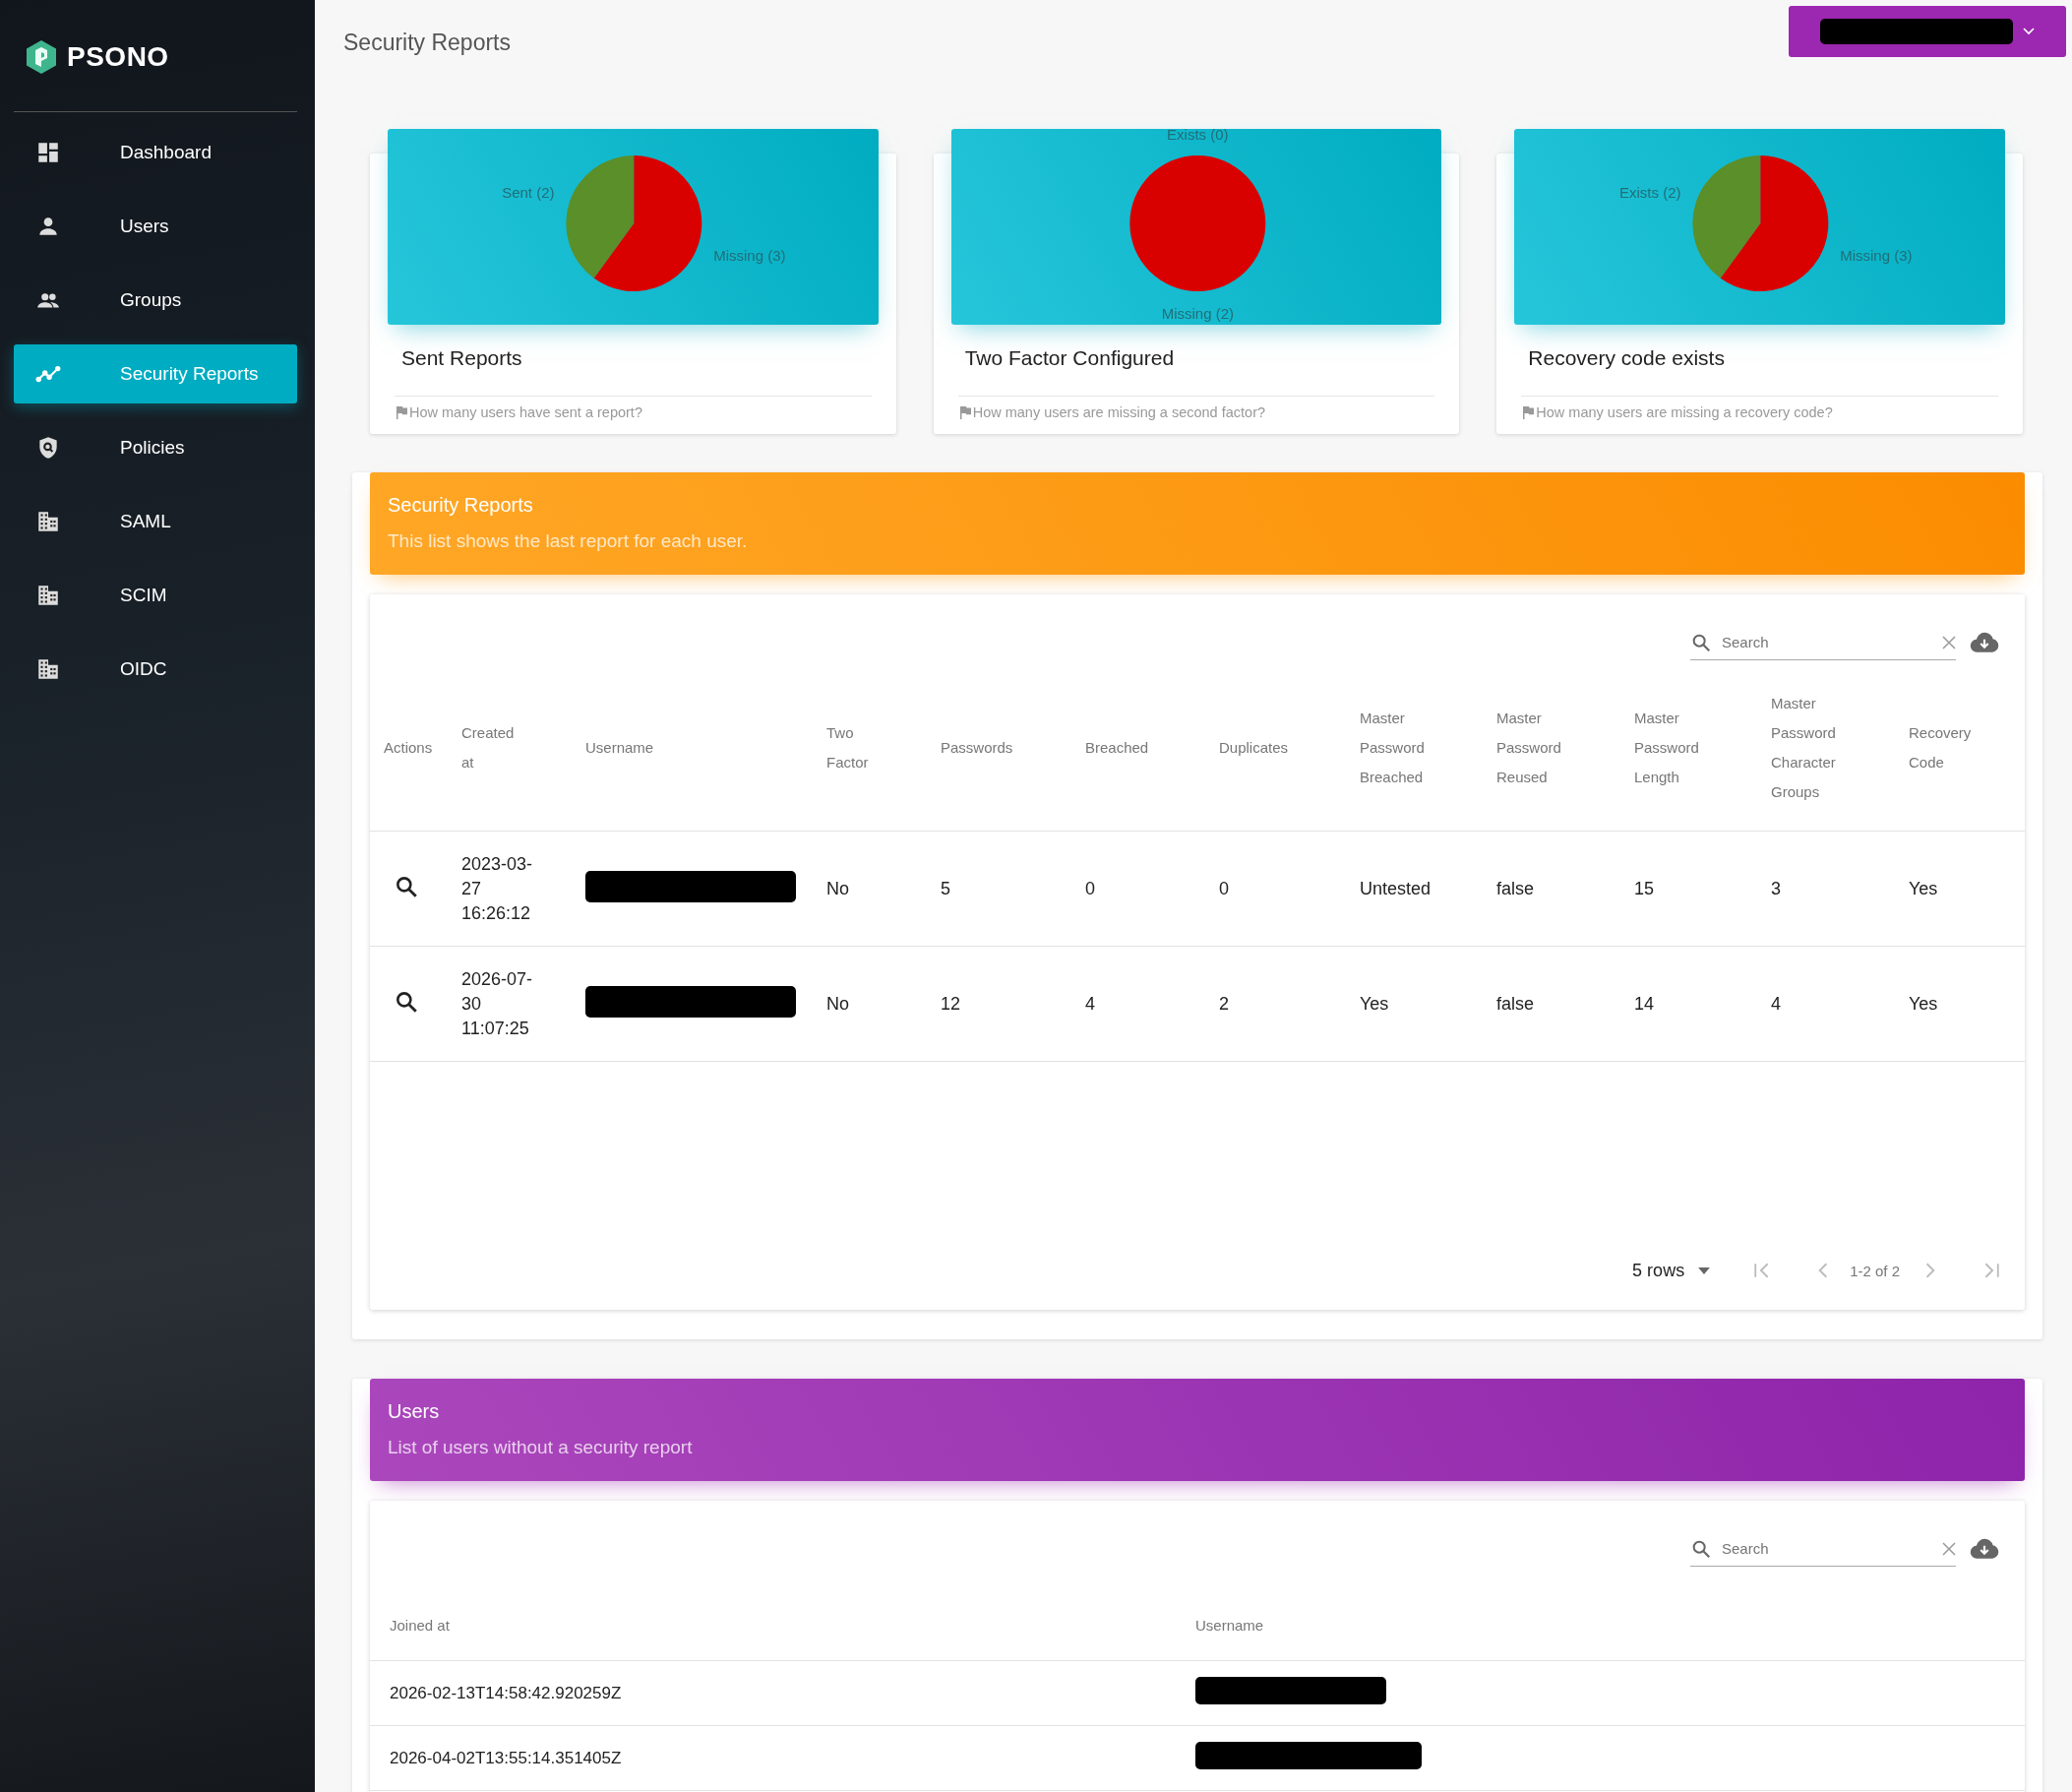 This screenshot has width=2072, height=1792. Describe the element at coordinates (1666, 748) in the screenshot. I see `column-header: Master Password Length` at that location.